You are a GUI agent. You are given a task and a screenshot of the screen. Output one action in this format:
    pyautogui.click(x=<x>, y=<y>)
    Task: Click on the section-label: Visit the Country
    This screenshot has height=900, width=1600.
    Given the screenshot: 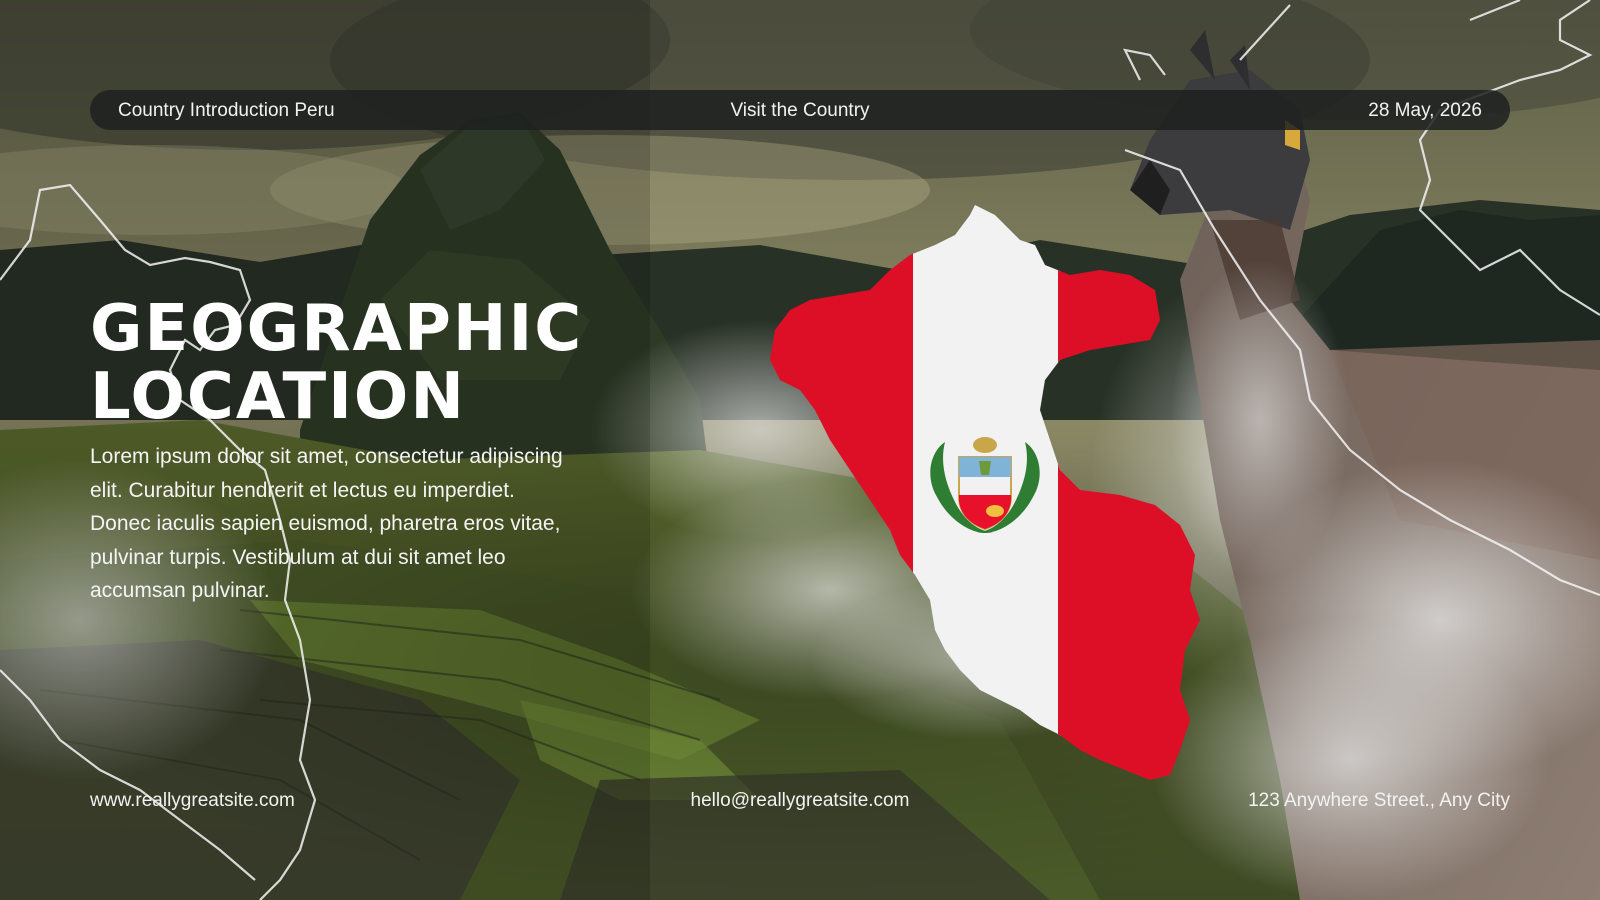 What is the action you would take?
    pyautogui.click(x=800, y=110)
    